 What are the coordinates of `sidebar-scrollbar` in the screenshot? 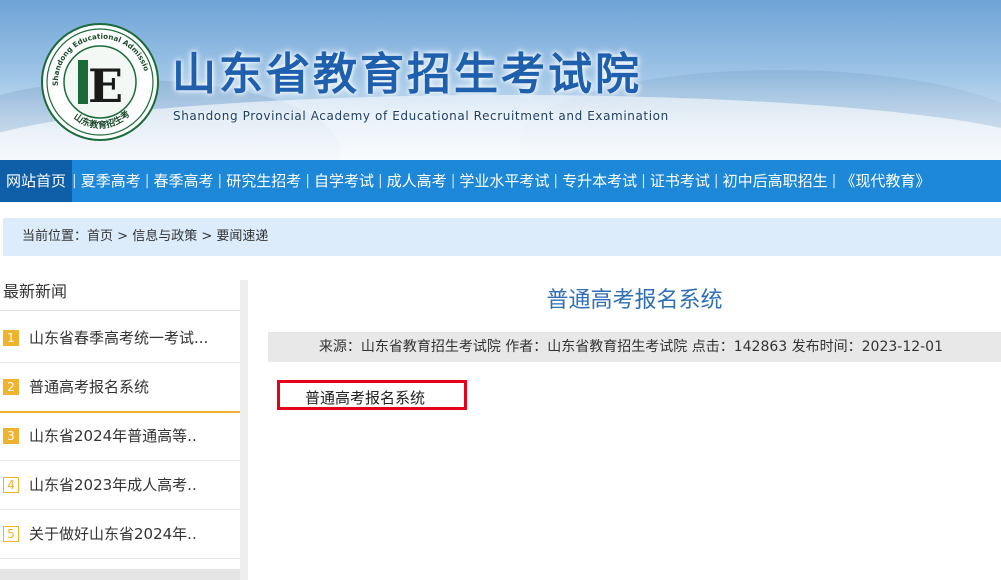 It's located at (244, 430).